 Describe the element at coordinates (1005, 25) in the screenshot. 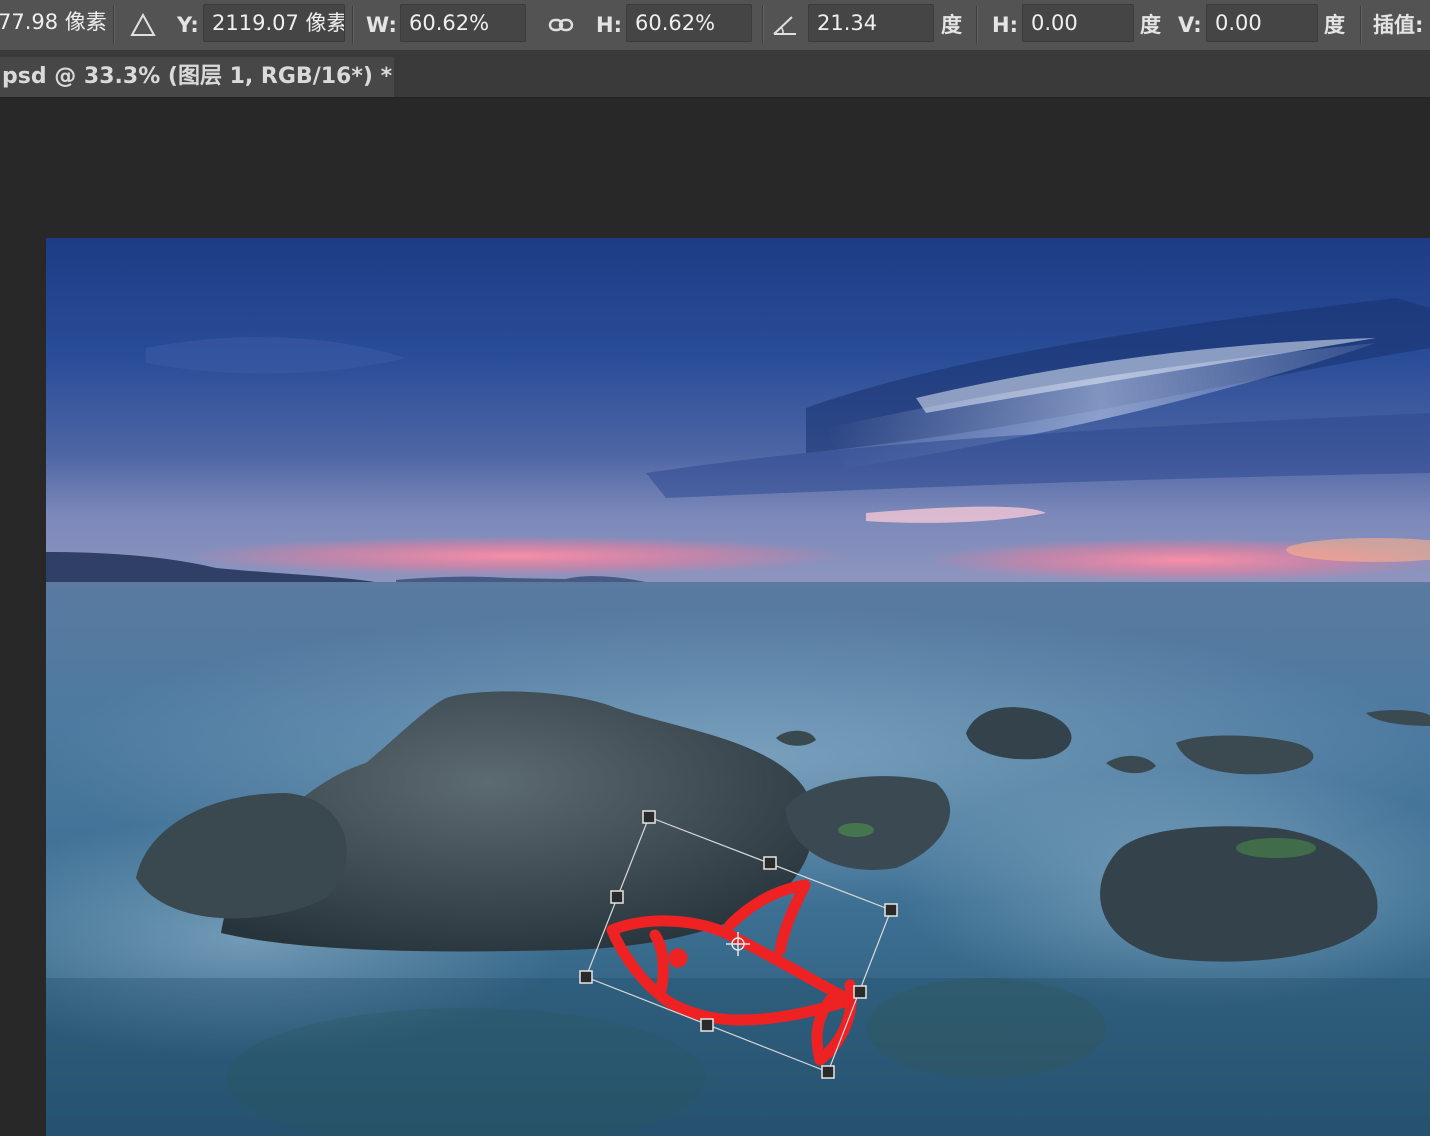

I see `skew-h-label: H:` at that location.